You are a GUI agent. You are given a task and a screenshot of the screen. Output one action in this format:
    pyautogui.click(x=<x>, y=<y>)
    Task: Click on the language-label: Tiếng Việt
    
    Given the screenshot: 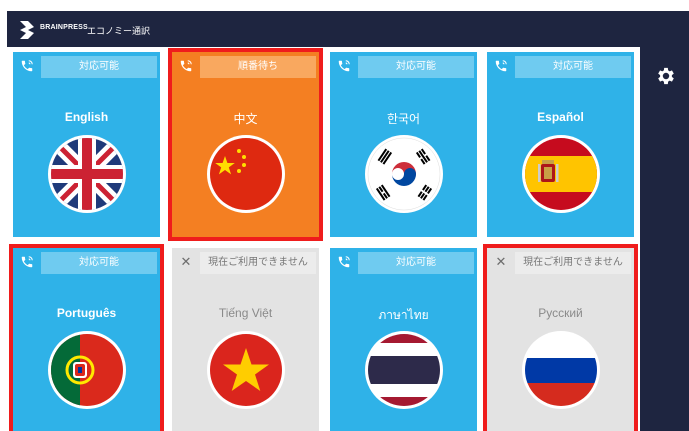 What is the action you would take?
    pyautogui.click(x=245, y=313)
    